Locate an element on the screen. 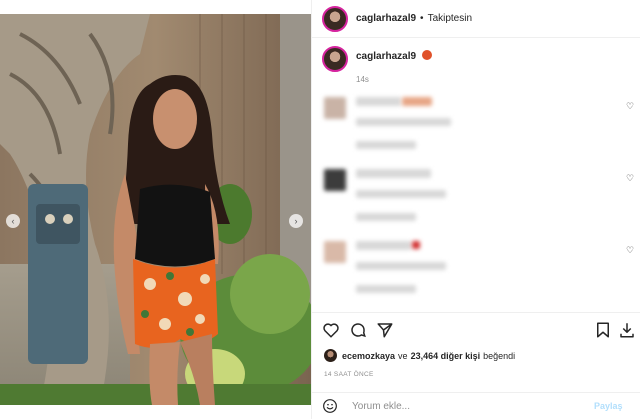  caption: caglarhazal9 14s is located at coordinates (476, 61).